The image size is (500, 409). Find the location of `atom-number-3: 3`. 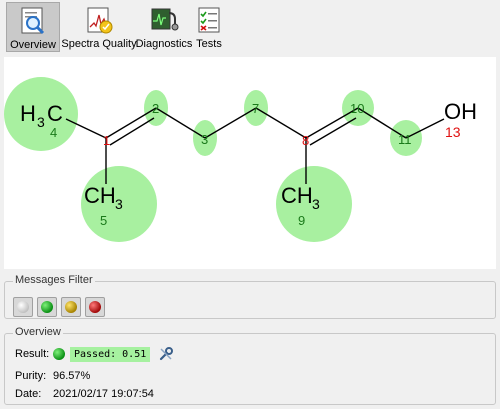

atom-number-3: 3 is located at coordinates (204, 139).